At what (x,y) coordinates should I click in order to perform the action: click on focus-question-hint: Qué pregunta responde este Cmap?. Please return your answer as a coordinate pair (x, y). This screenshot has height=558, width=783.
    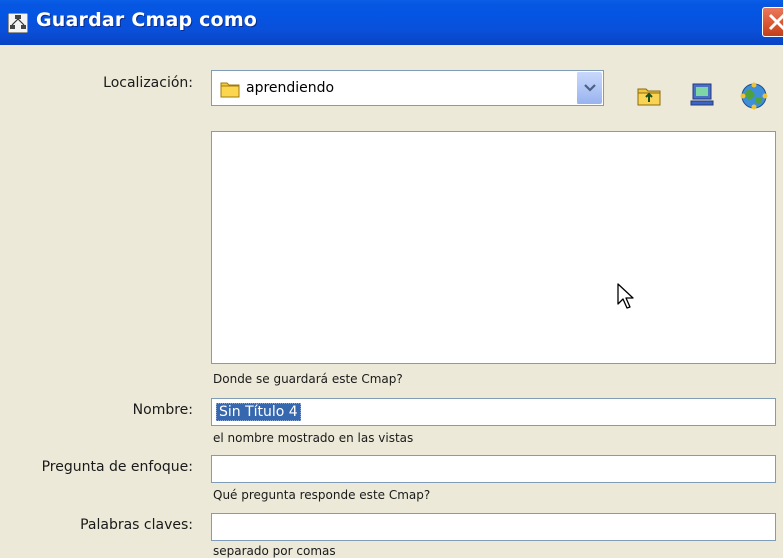
    Looking at the image, I should click on (322, 495).